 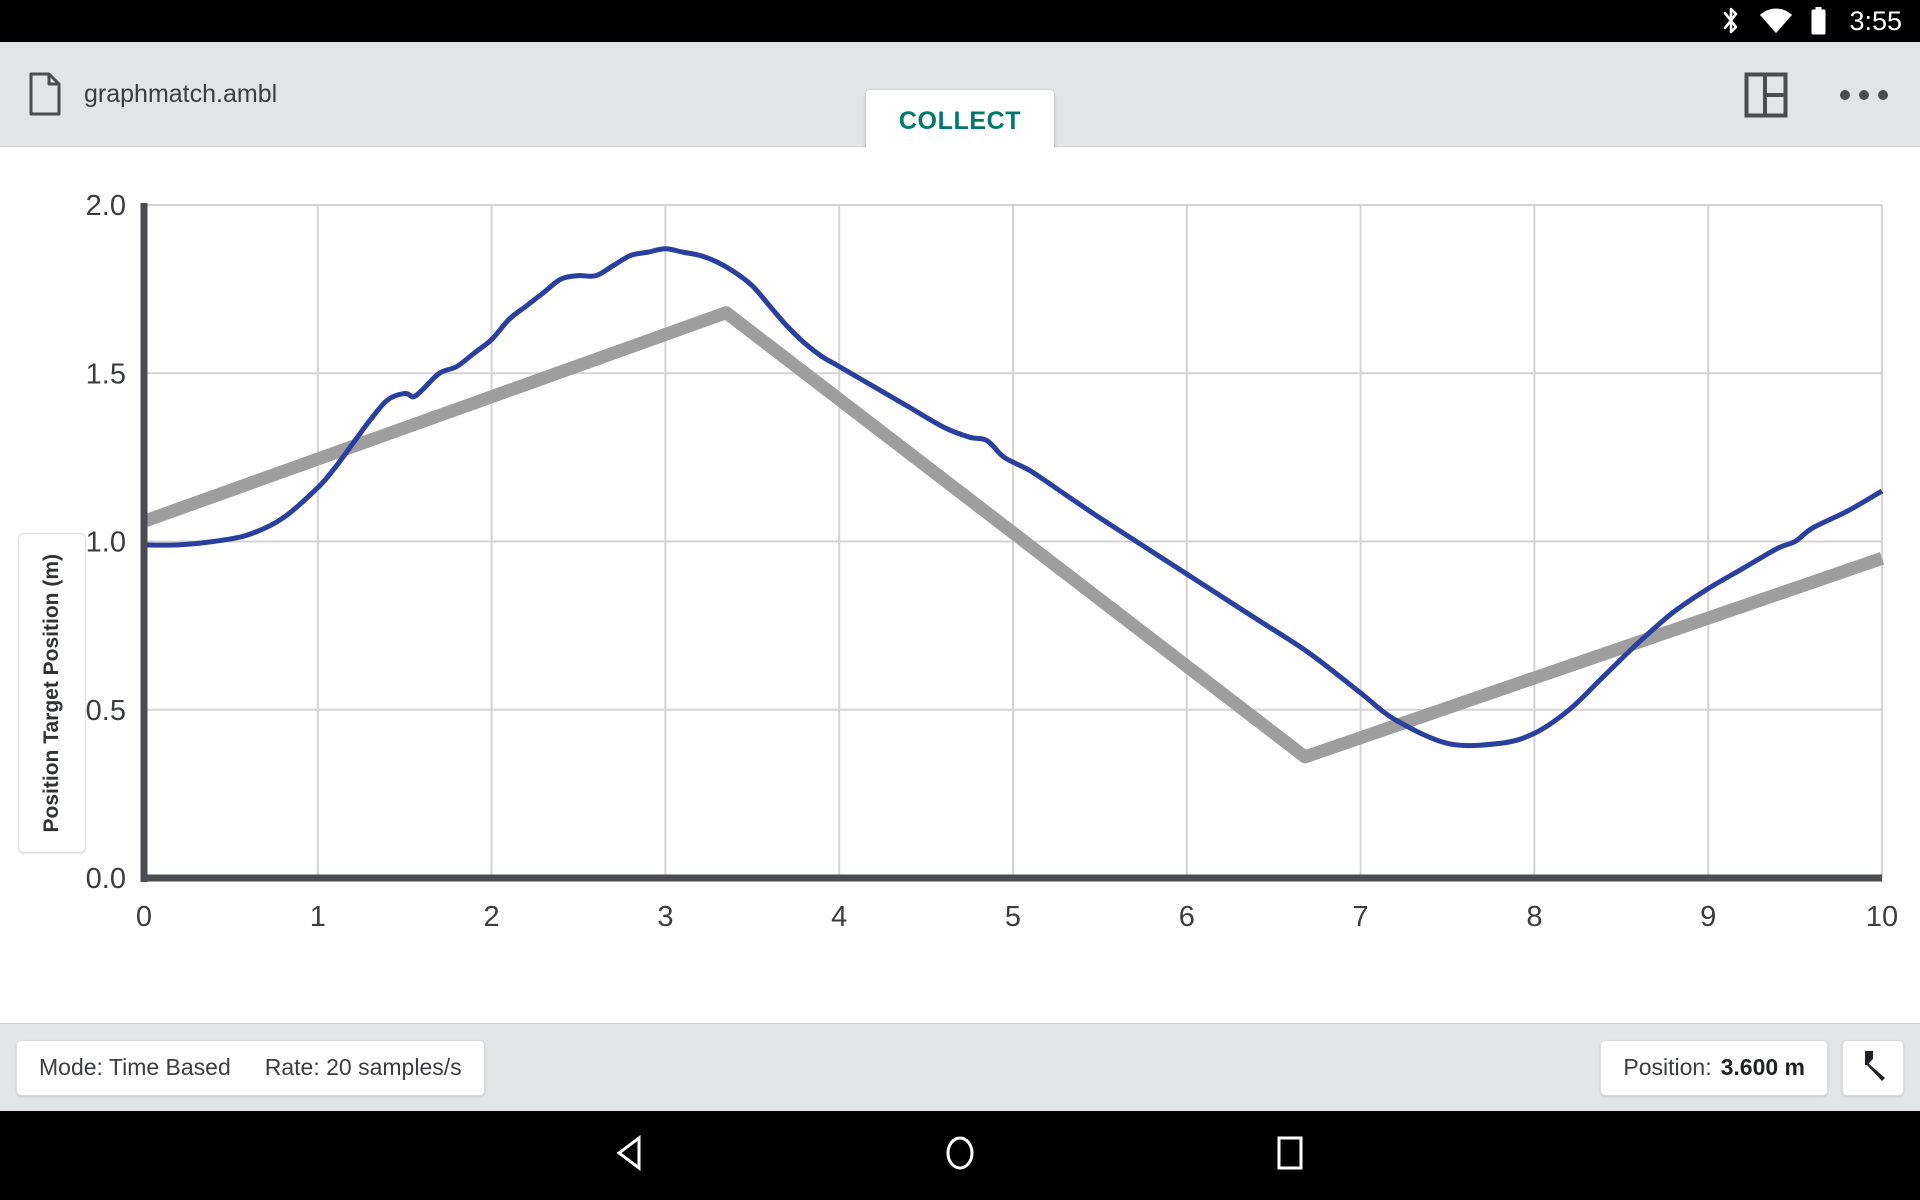 I want to click on x-tick-label: 4, so click(x=839, y=917).